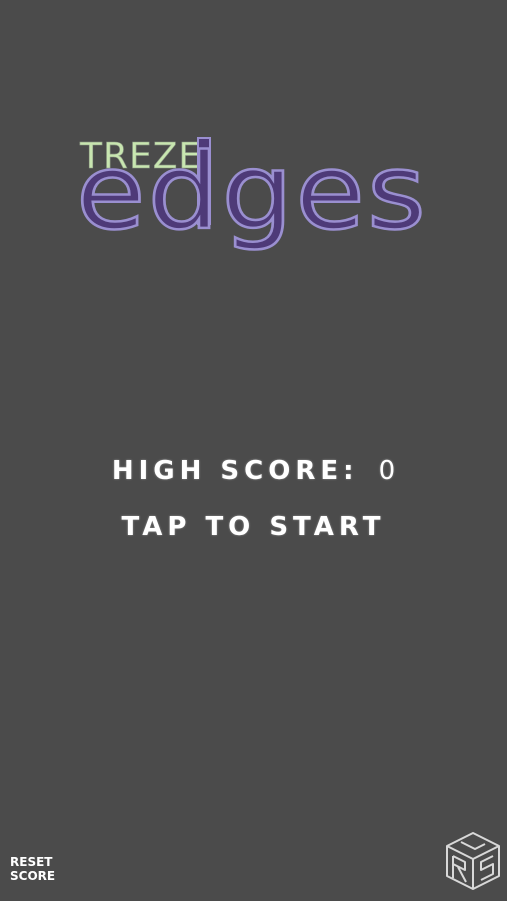 The height and width of the screenshot is (901, 507). Describe the element at coordinates (253, 527) in the screenshot. I see `tap-to-start-prompt: TAP TO START` at that location.